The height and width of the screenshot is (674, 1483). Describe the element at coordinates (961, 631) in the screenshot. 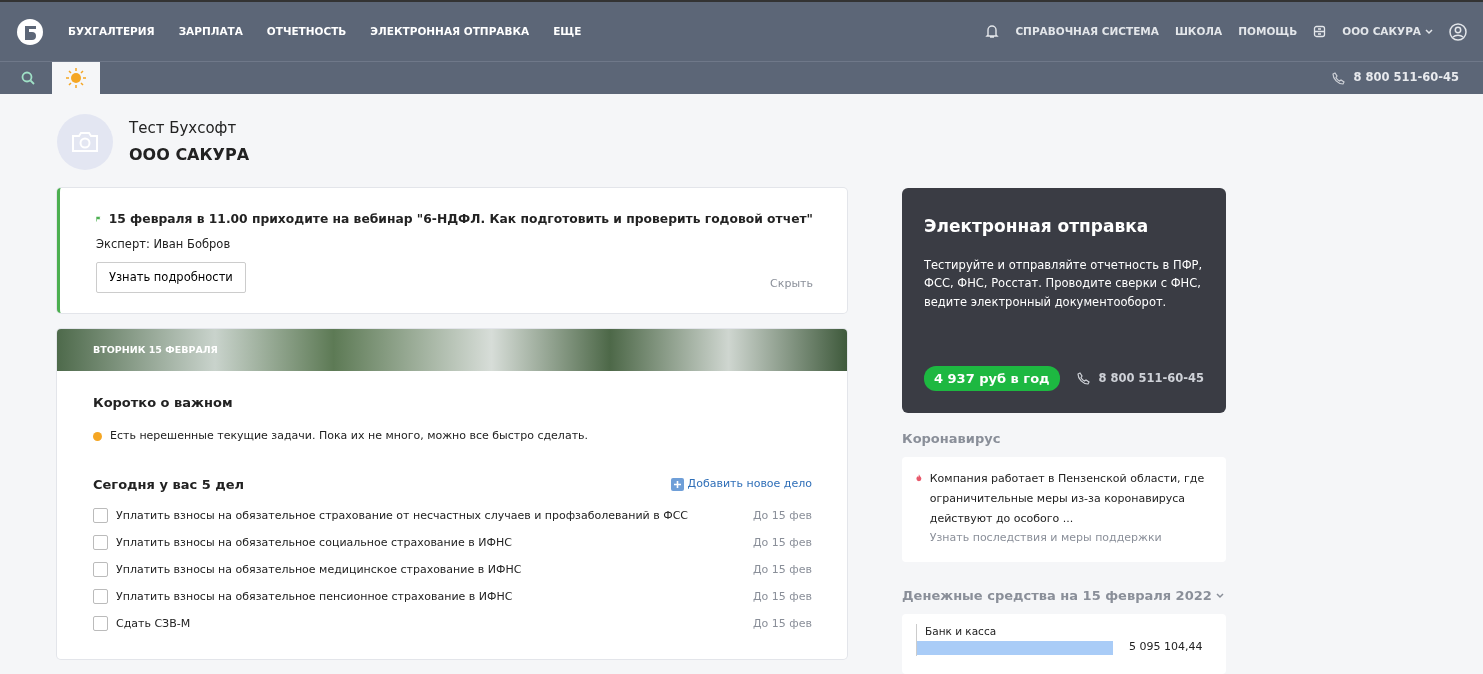

I see `account-label: Банк и касса` at that location.